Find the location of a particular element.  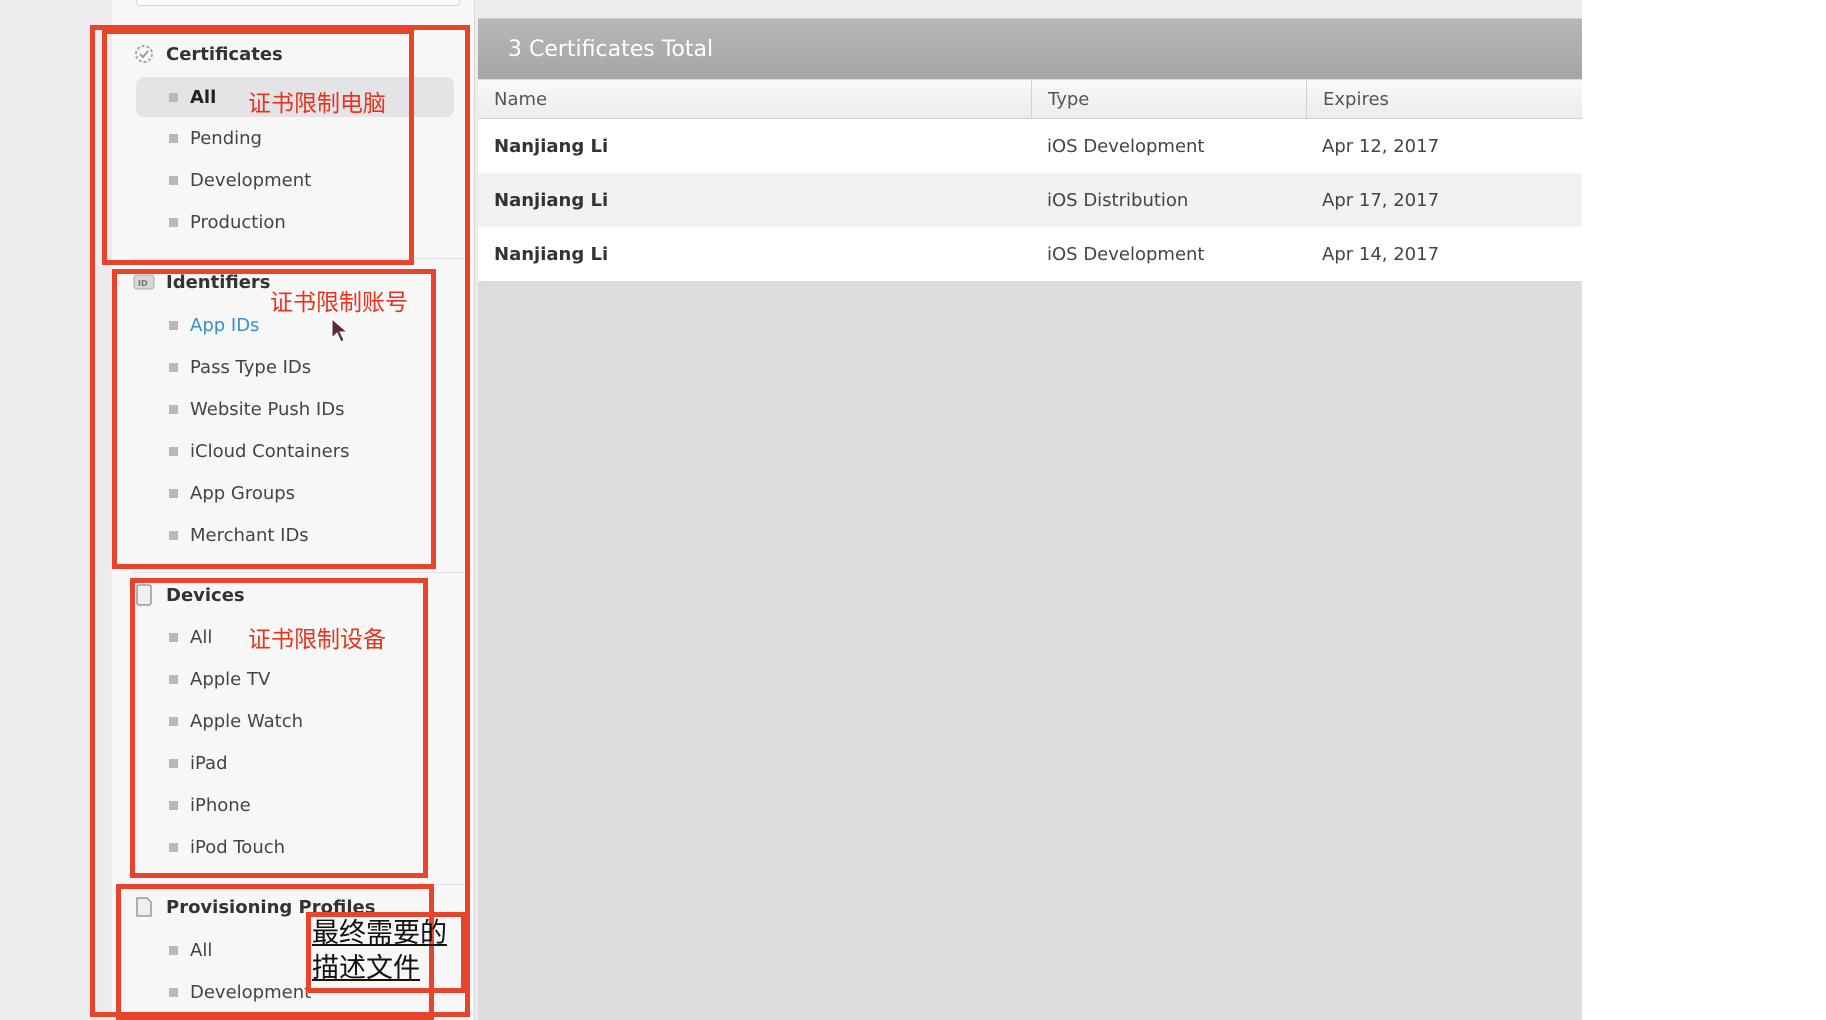

column-header-label: Name is located at coordinates (521, 99).